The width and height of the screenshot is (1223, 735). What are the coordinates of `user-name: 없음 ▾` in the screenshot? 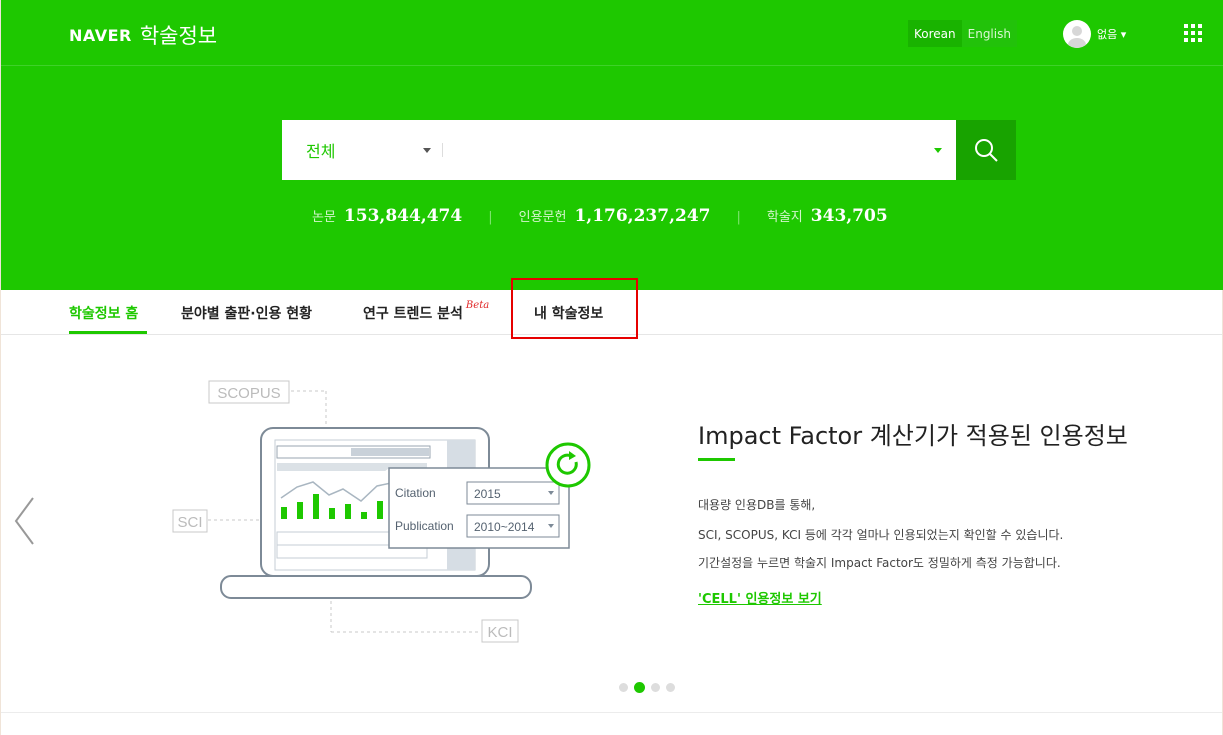 It's located at (1111, 34).